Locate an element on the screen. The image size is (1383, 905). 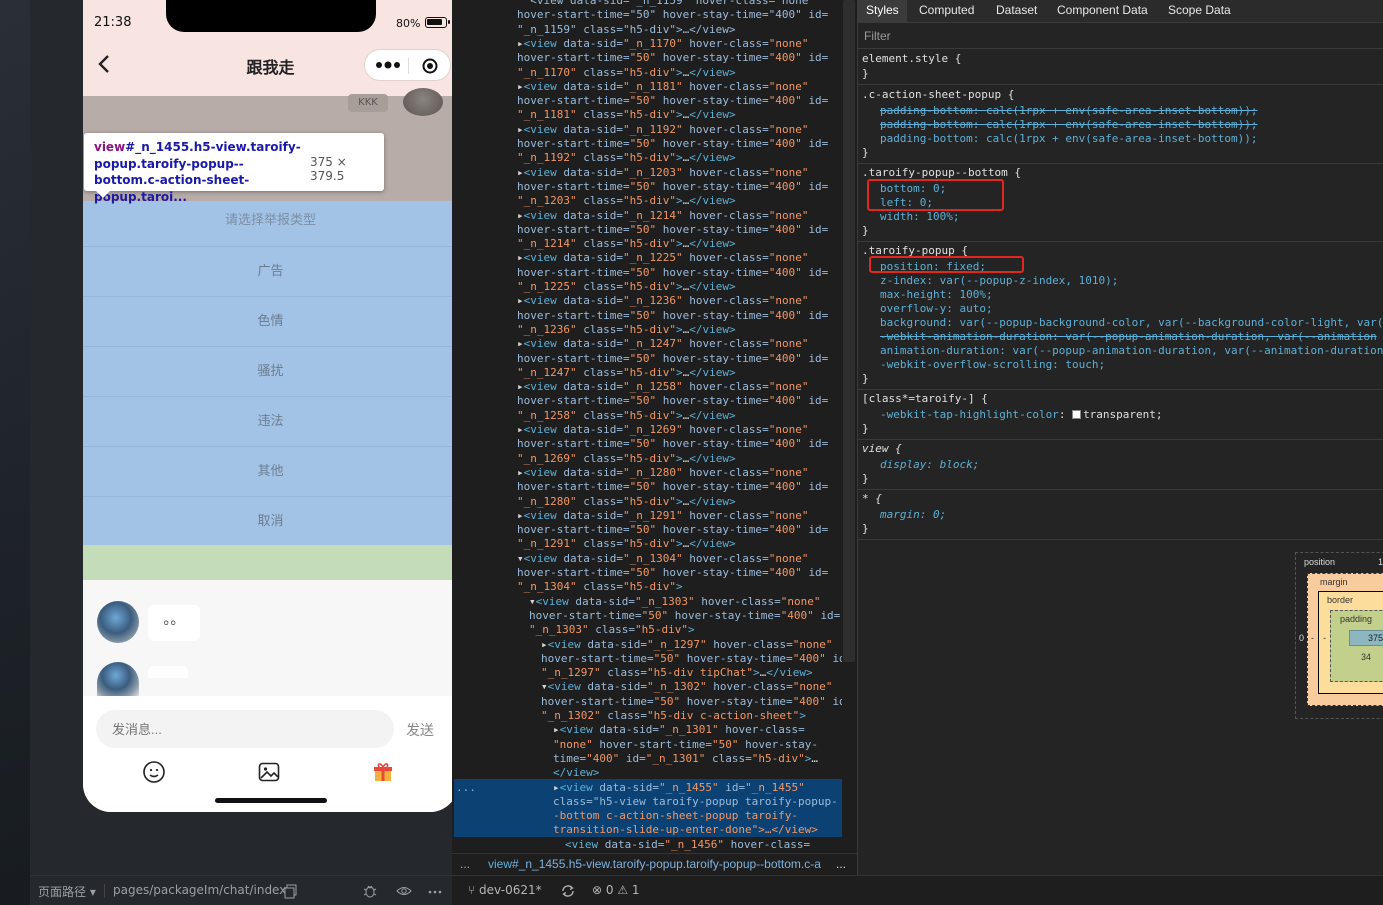
tab-styles: Styles is located at coordinates (882, 11).